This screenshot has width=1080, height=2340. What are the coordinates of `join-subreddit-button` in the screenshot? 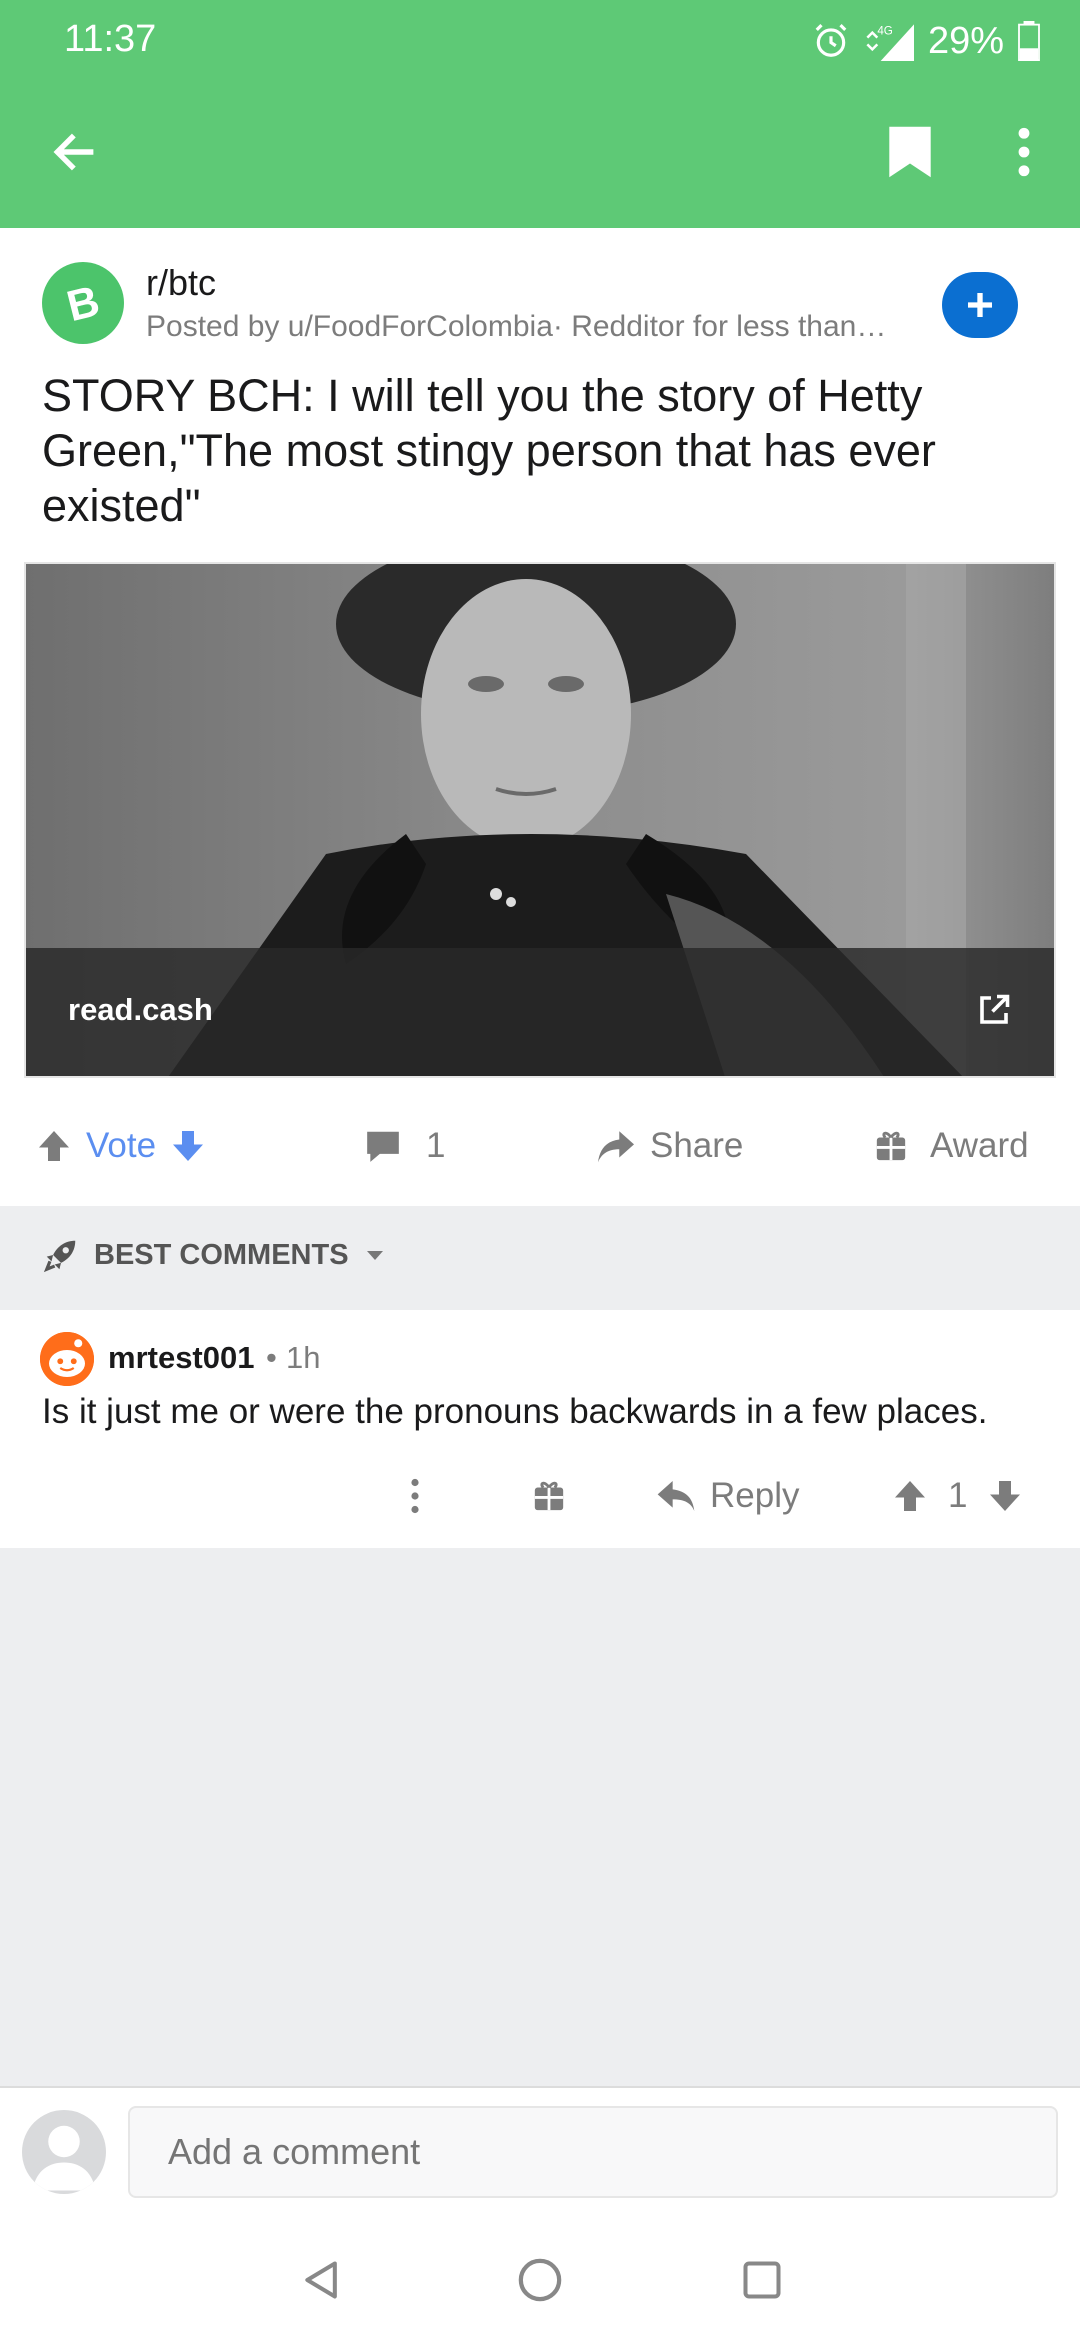 It's located at (980, 305).